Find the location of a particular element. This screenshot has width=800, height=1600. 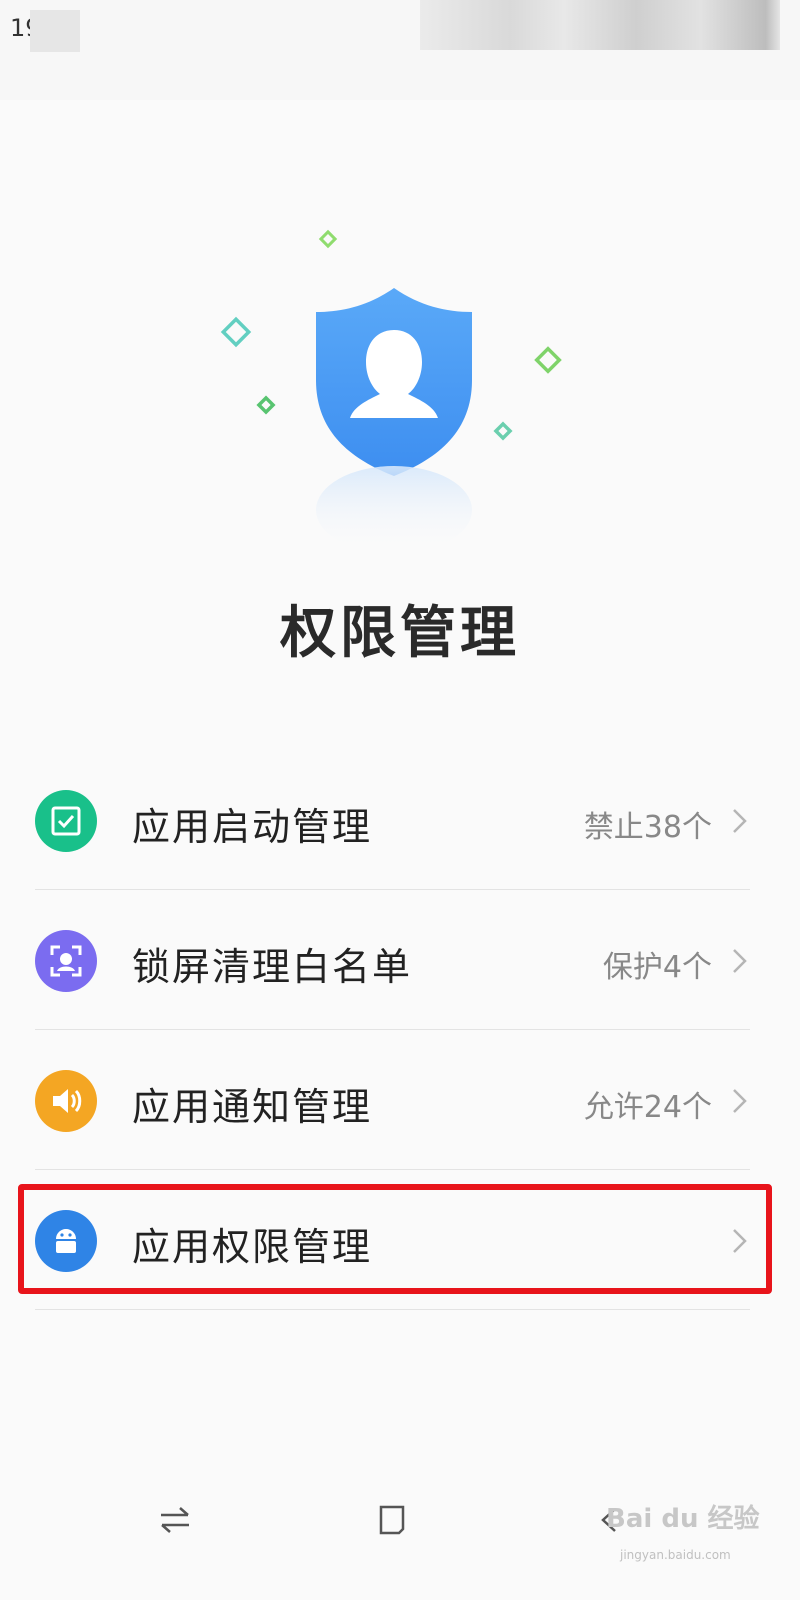

list-item-status: 允许24个 is located at coordinates (647, 1107).